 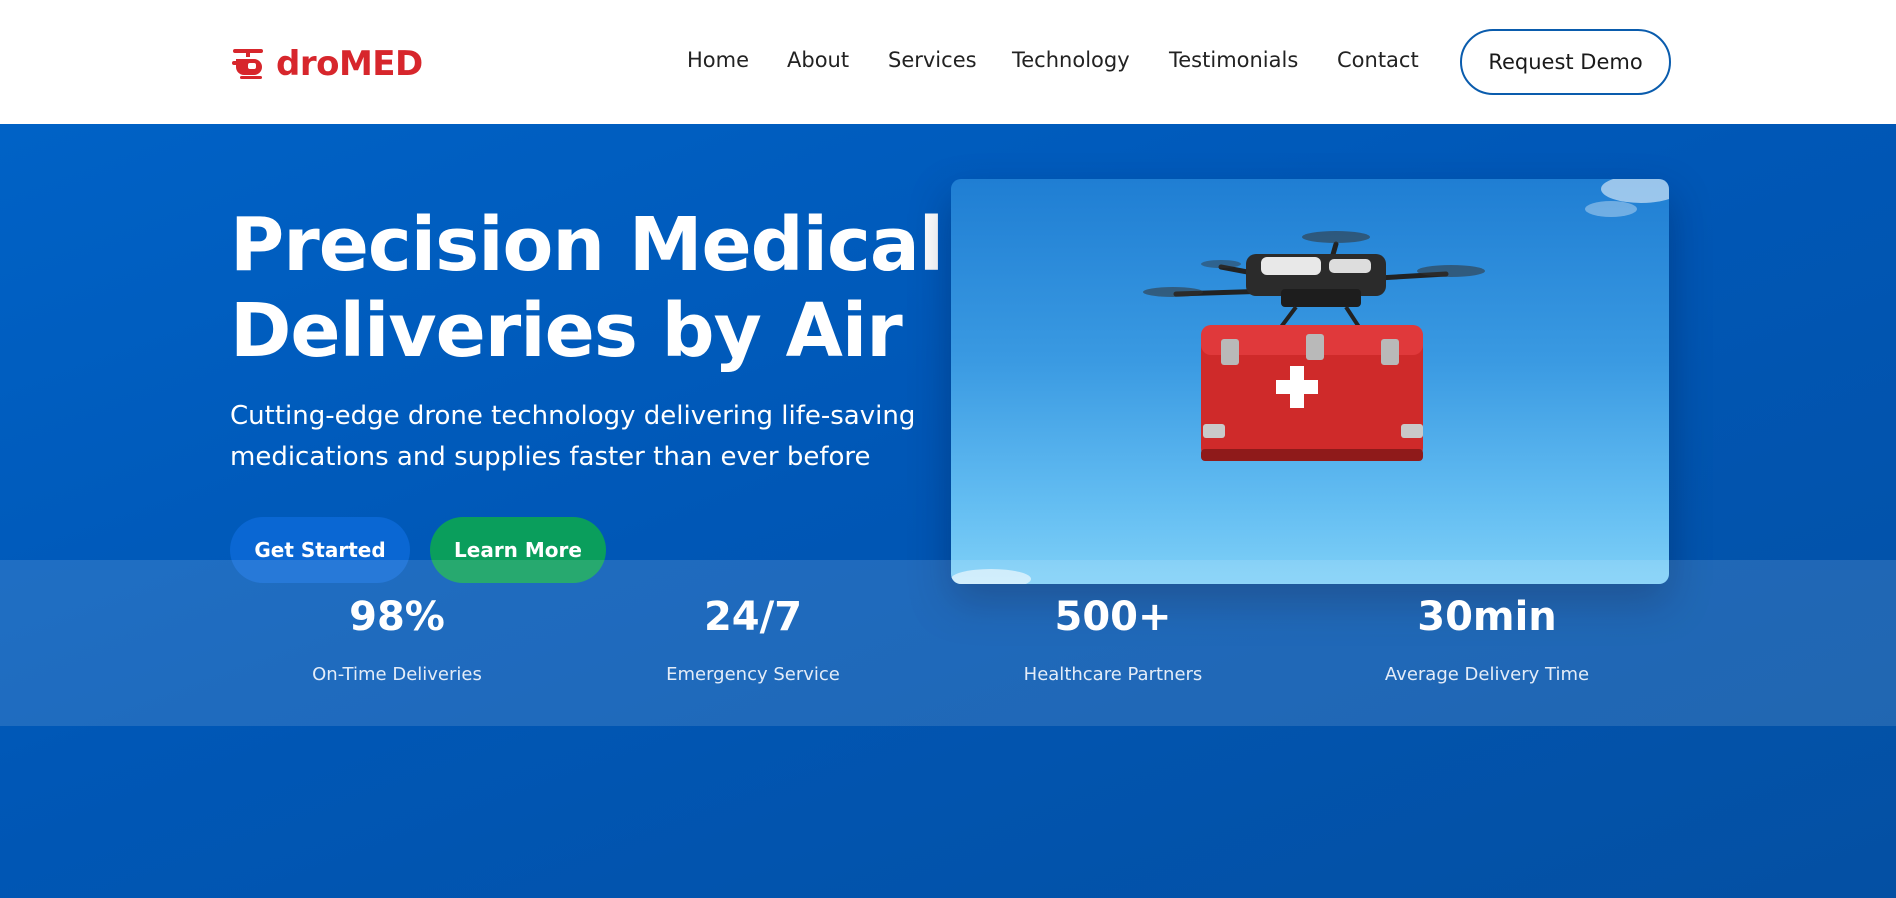 I want to click on medical-box, so click(x=1312, y=393).